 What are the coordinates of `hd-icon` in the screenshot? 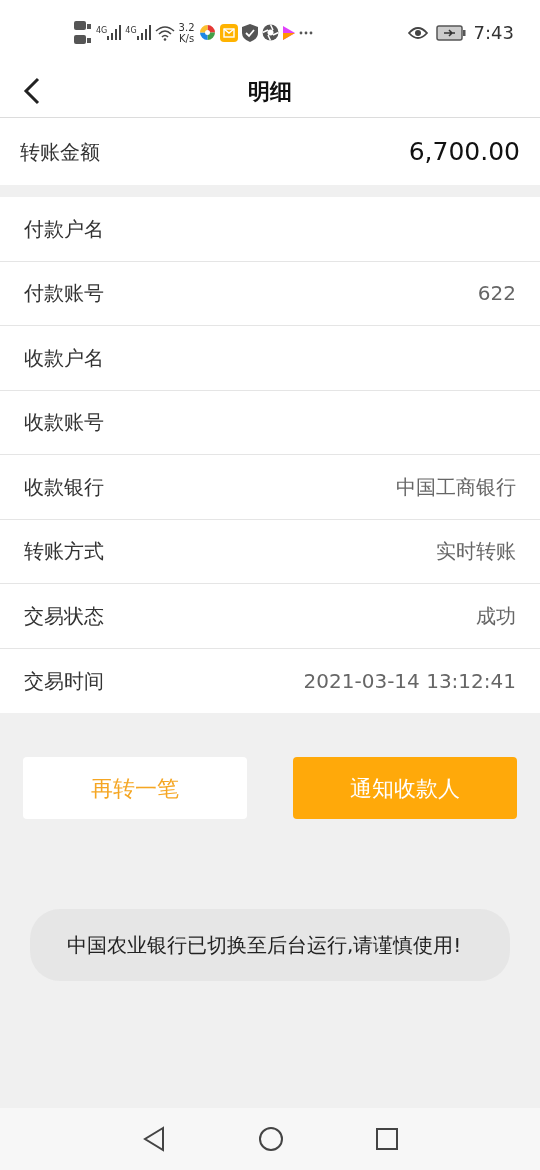 It's located at (83, 32).